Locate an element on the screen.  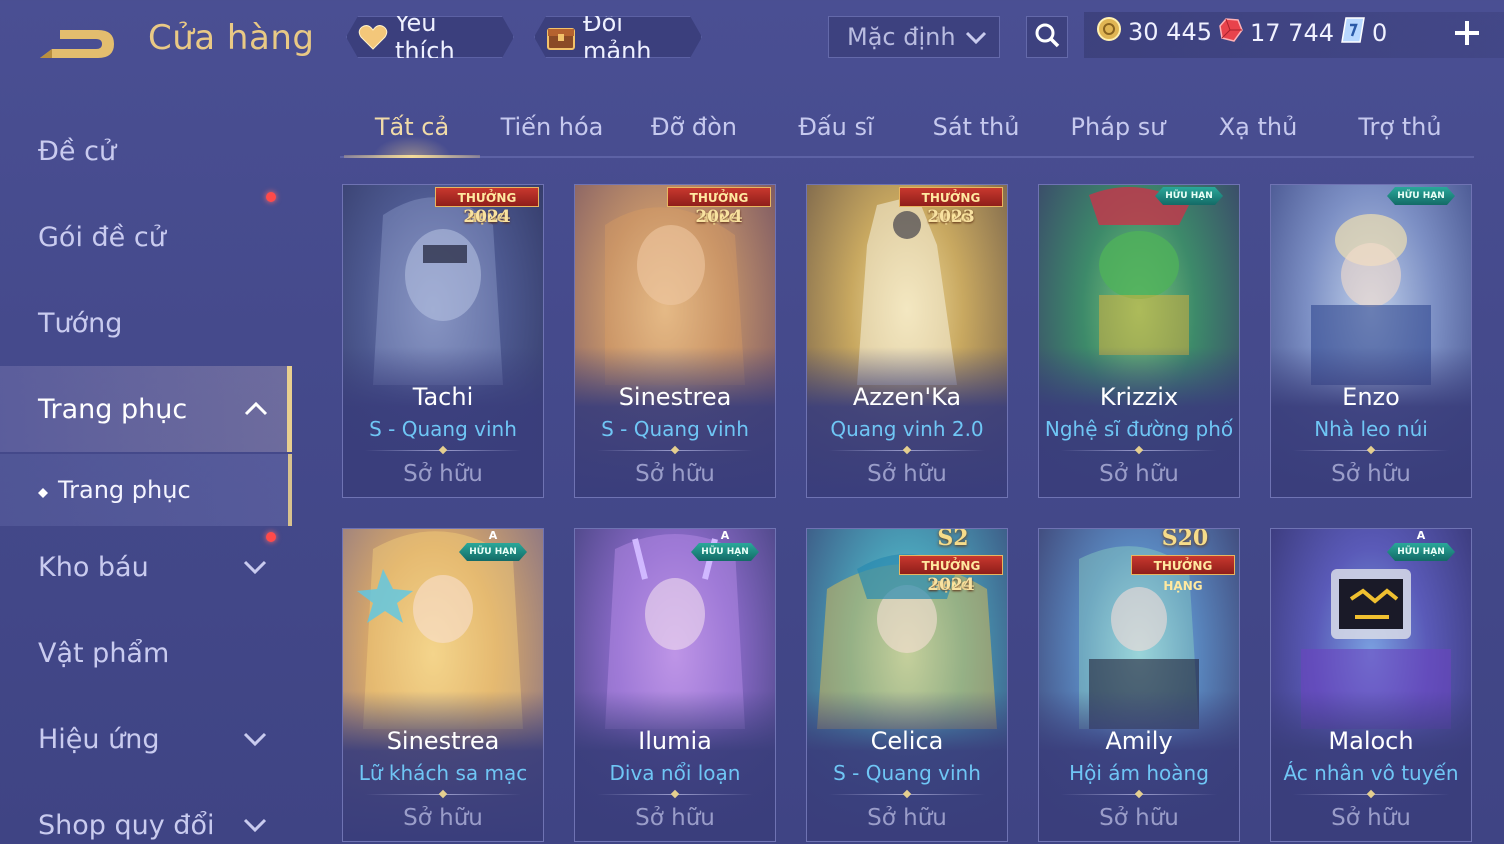
bullet-diamond-icon is located at coordinates (43, 490).